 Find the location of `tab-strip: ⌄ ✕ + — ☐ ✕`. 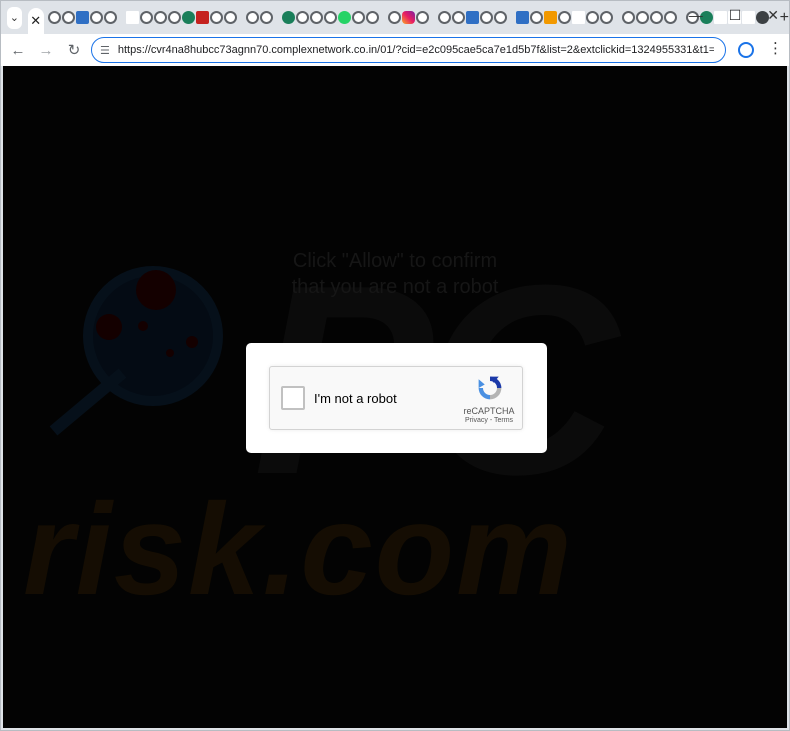

tab-strip: ⌄ ✕ + — ☐ ✕ is located at coordinates (395, 17).